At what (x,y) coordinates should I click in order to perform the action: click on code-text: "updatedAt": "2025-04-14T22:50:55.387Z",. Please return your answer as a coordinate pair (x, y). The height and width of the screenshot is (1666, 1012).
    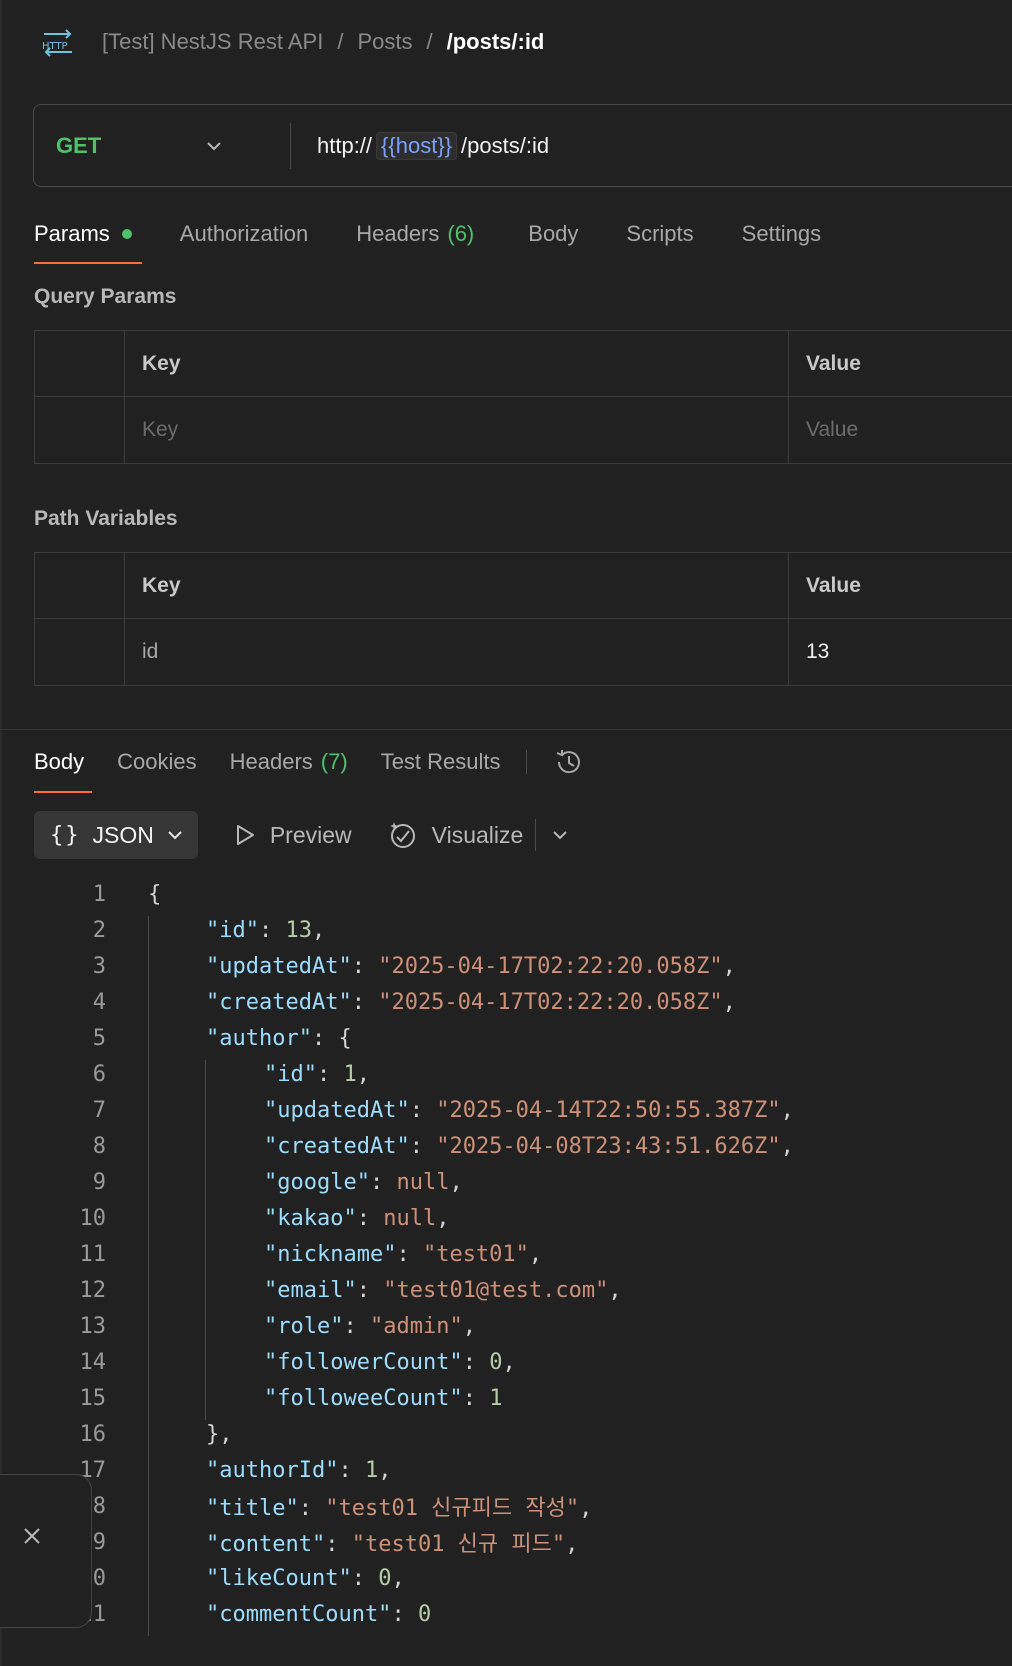
    Looking at the image, I should click on (529, 1110).